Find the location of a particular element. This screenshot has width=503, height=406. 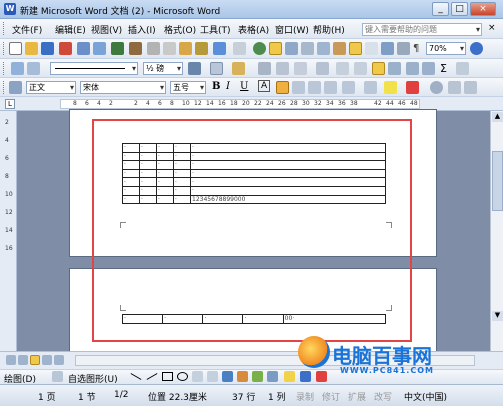

print-view-icon is located at coordinates (35, 360).